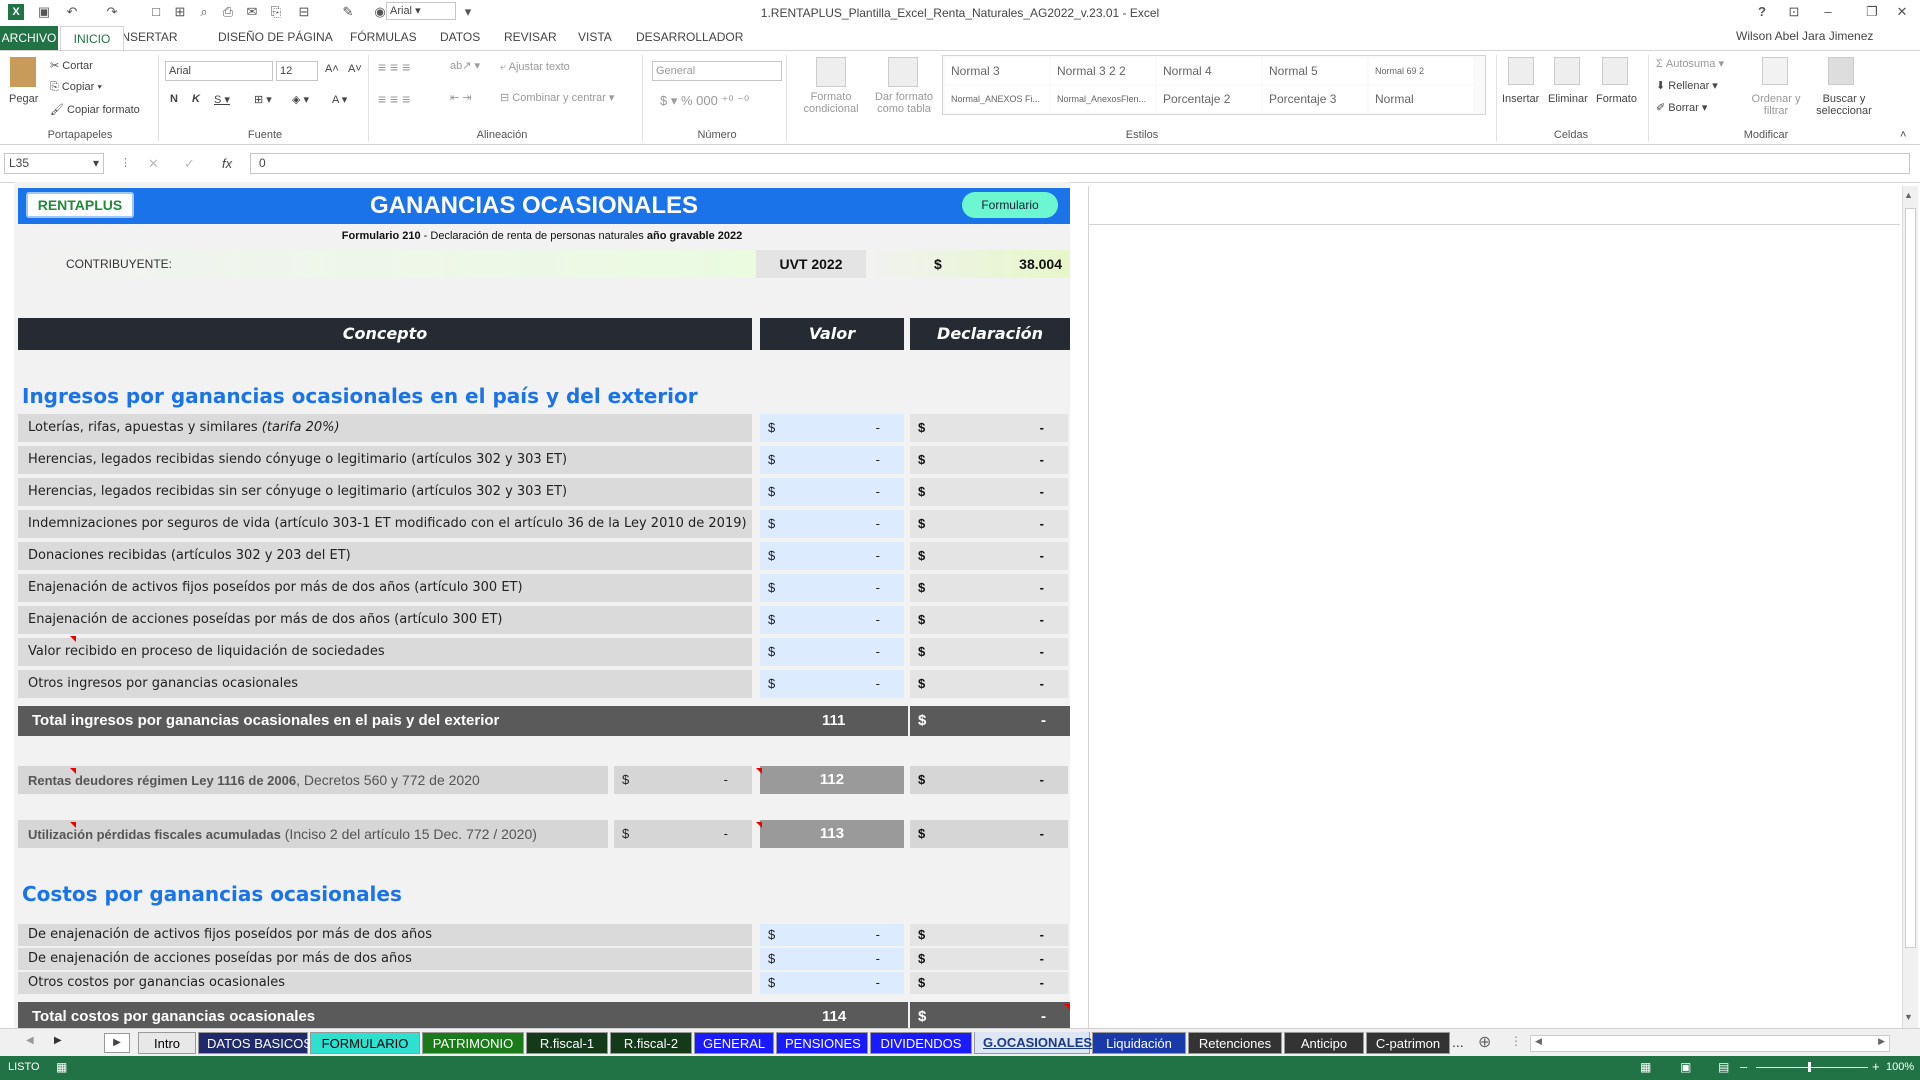 Image resolution: width=1920 pixels, height=1080 pixels. Describe the element at coordinates (1235, 1043) in the screenshot. I see `sheet-tab: Retenciones` at that location.